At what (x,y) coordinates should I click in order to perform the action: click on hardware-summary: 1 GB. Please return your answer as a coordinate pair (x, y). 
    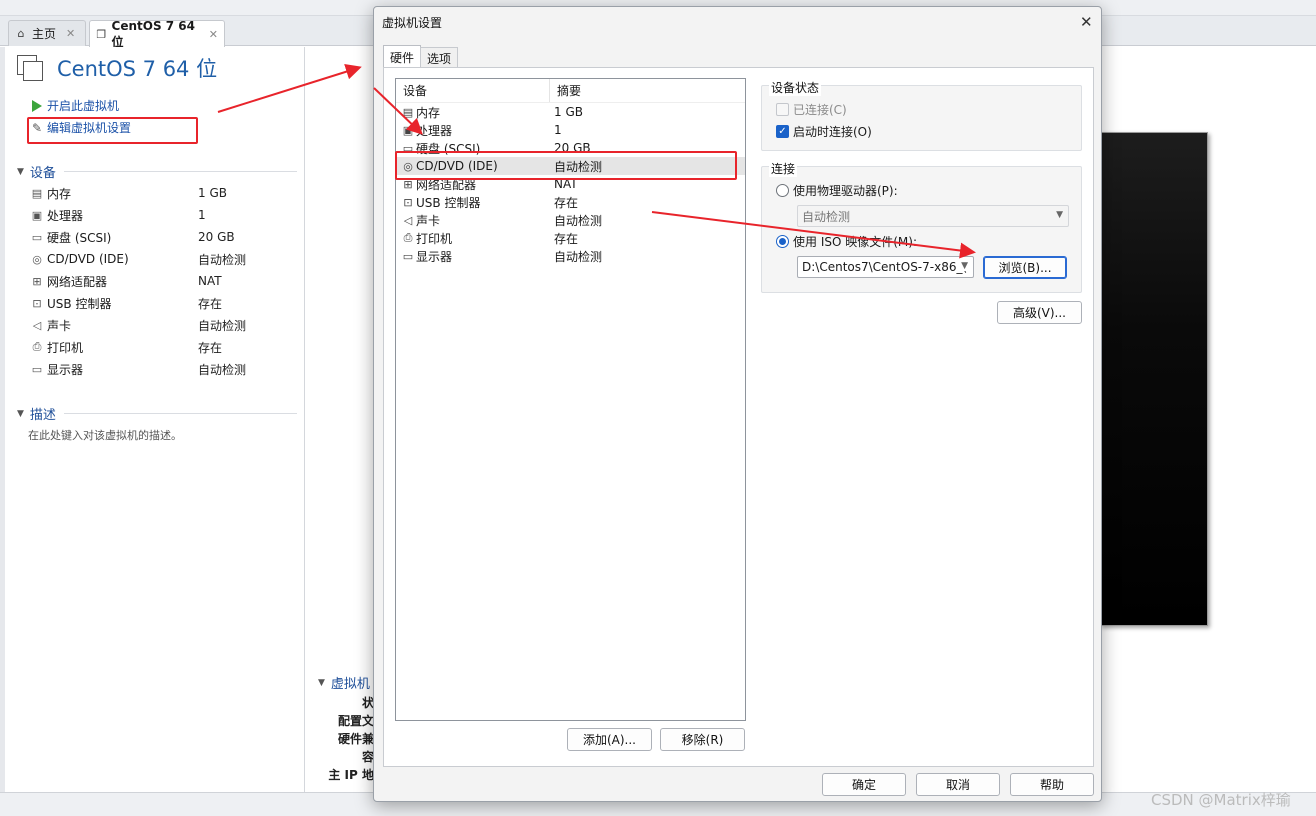
    Looking at the image, I should click on (568, 112).